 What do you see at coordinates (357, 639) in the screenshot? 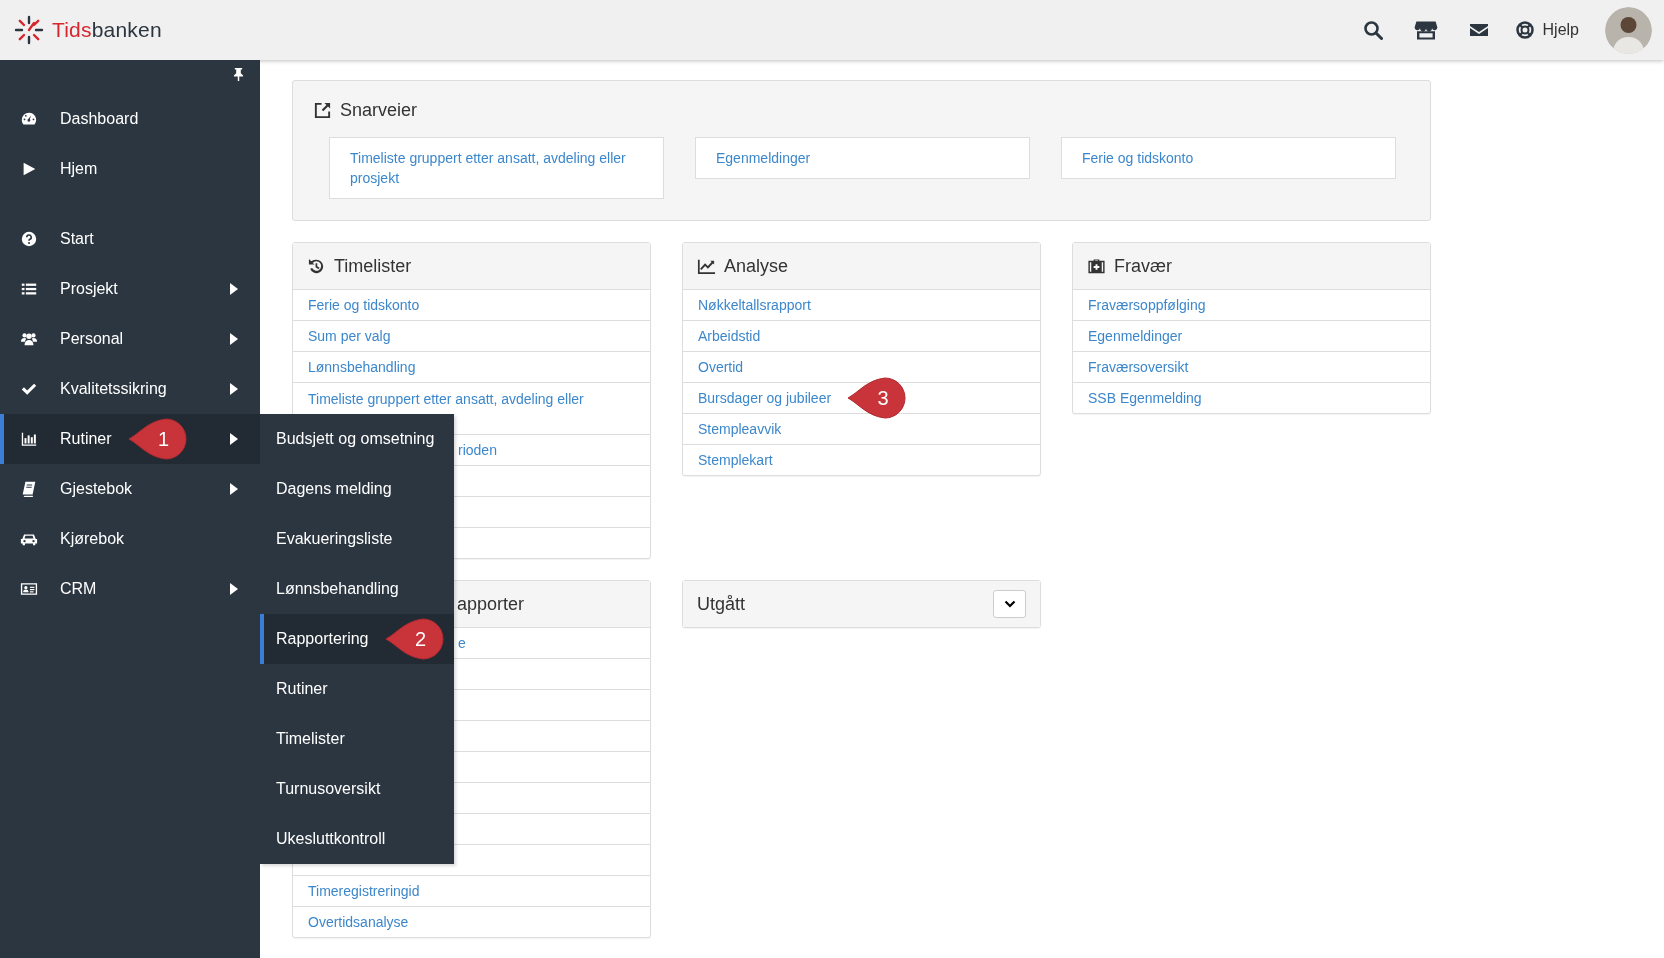
I see `submenu-item: Rapportering 2` at bounding box center [357, 639].